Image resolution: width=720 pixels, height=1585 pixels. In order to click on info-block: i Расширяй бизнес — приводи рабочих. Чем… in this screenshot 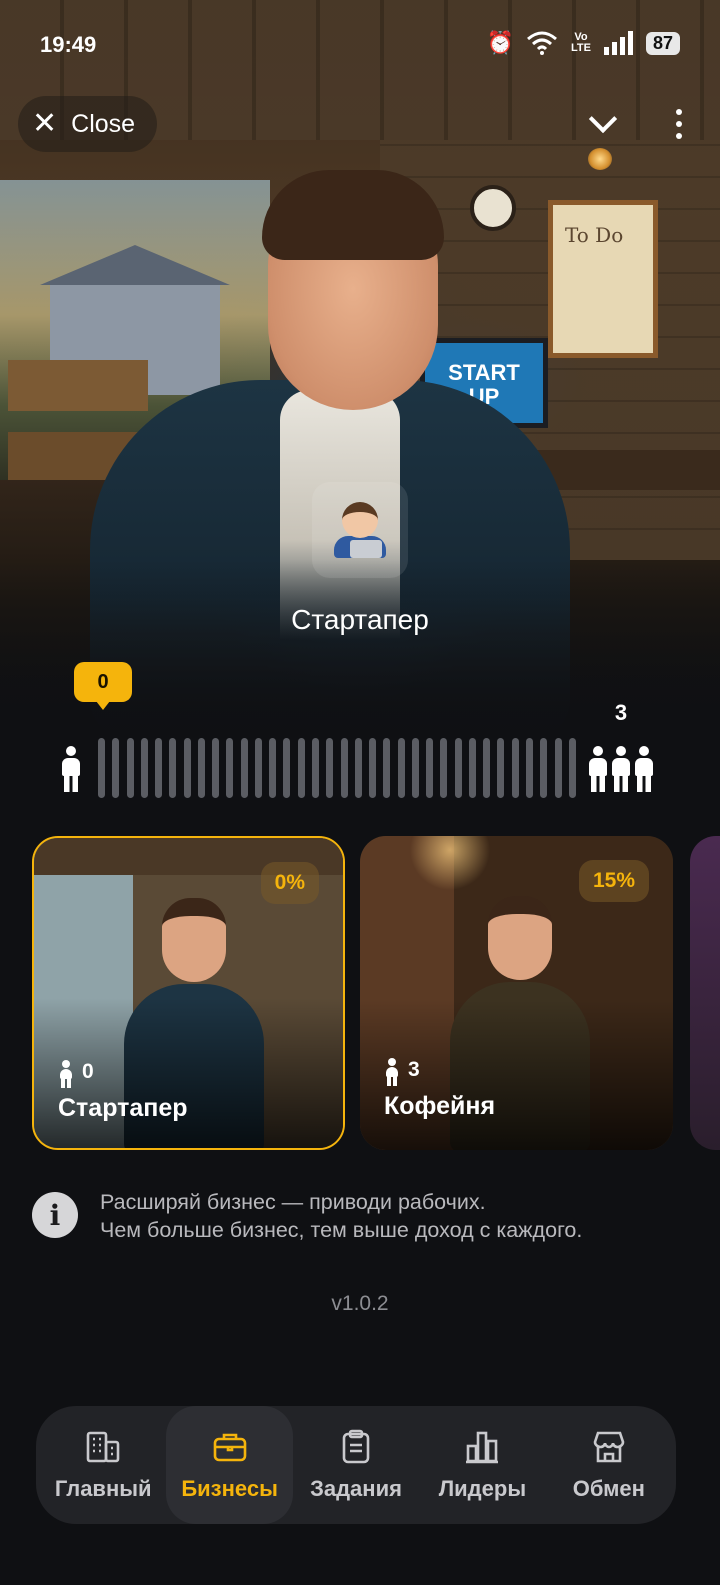, I will do `click(362, 1216)`.